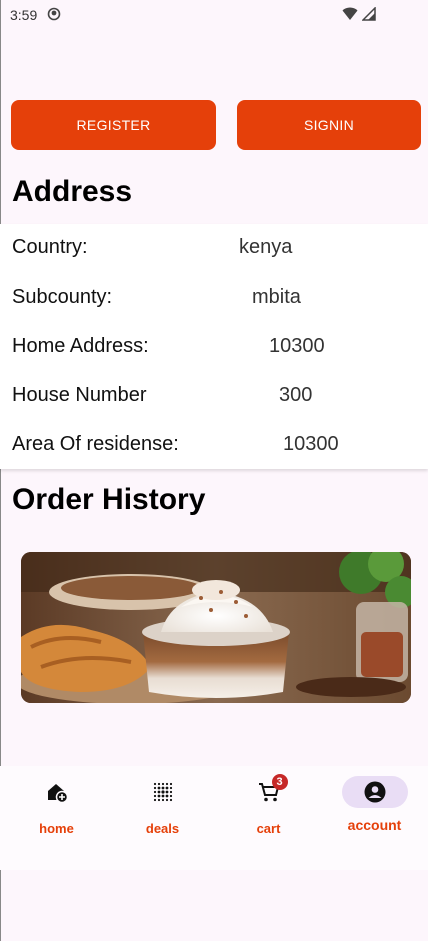 This screenshot has height=941, width=428. Describe the element at coordinates (329, 125) in the screenshot. I see `signin-button: SIGNIN` at that location.